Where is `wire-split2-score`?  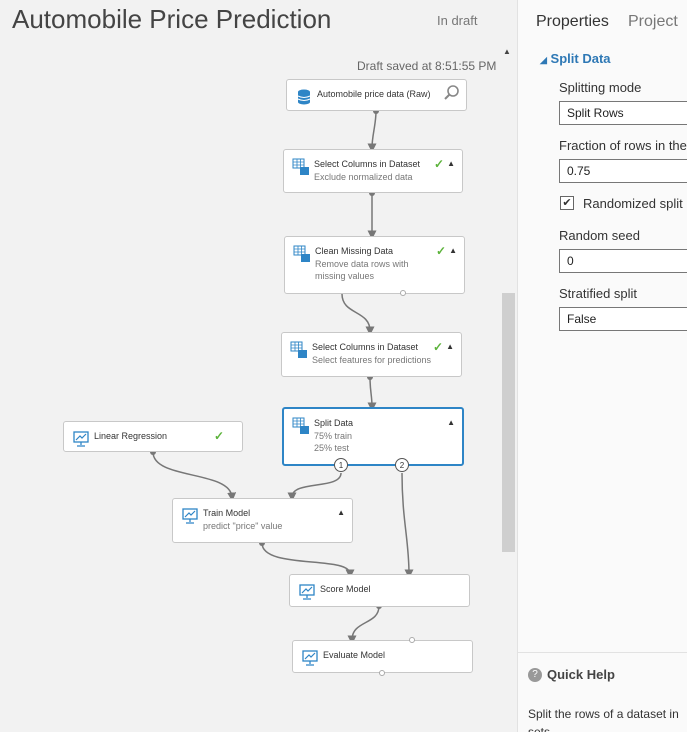 wire-split2-score is located at coordinates (407, 525).